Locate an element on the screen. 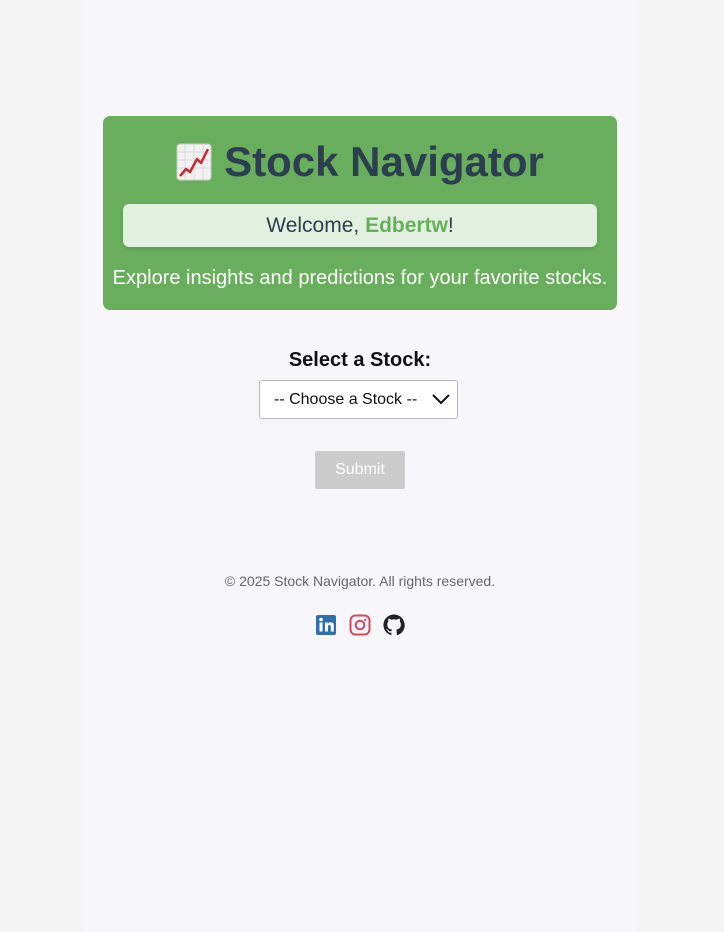 The image size is (724, 932). page-title: Stock Navigator is located at coordinates (360, 162).